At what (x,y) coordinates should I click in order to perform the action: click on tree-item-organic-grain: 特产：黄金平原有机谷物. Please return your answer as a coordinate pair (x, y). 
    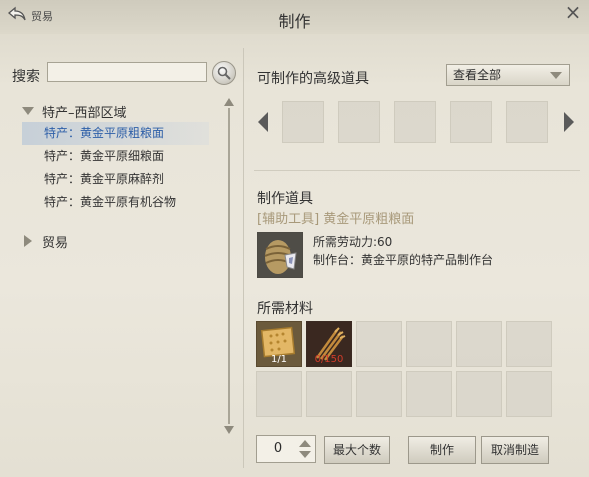
    Looking at the image, I should click on (122, 202).